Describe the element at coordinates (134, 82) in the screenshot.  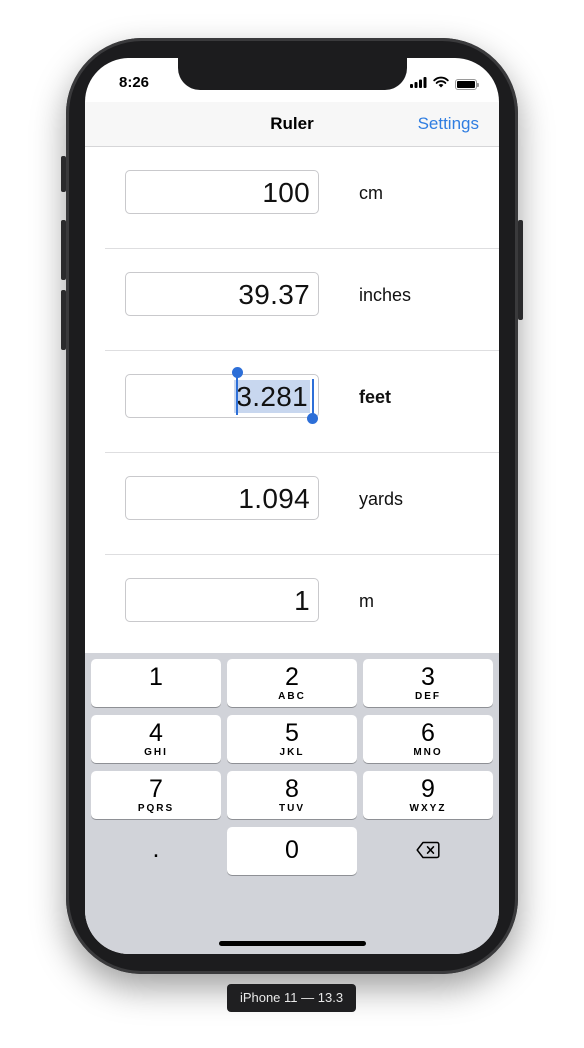
I see `status-time: 8:26` at that location.